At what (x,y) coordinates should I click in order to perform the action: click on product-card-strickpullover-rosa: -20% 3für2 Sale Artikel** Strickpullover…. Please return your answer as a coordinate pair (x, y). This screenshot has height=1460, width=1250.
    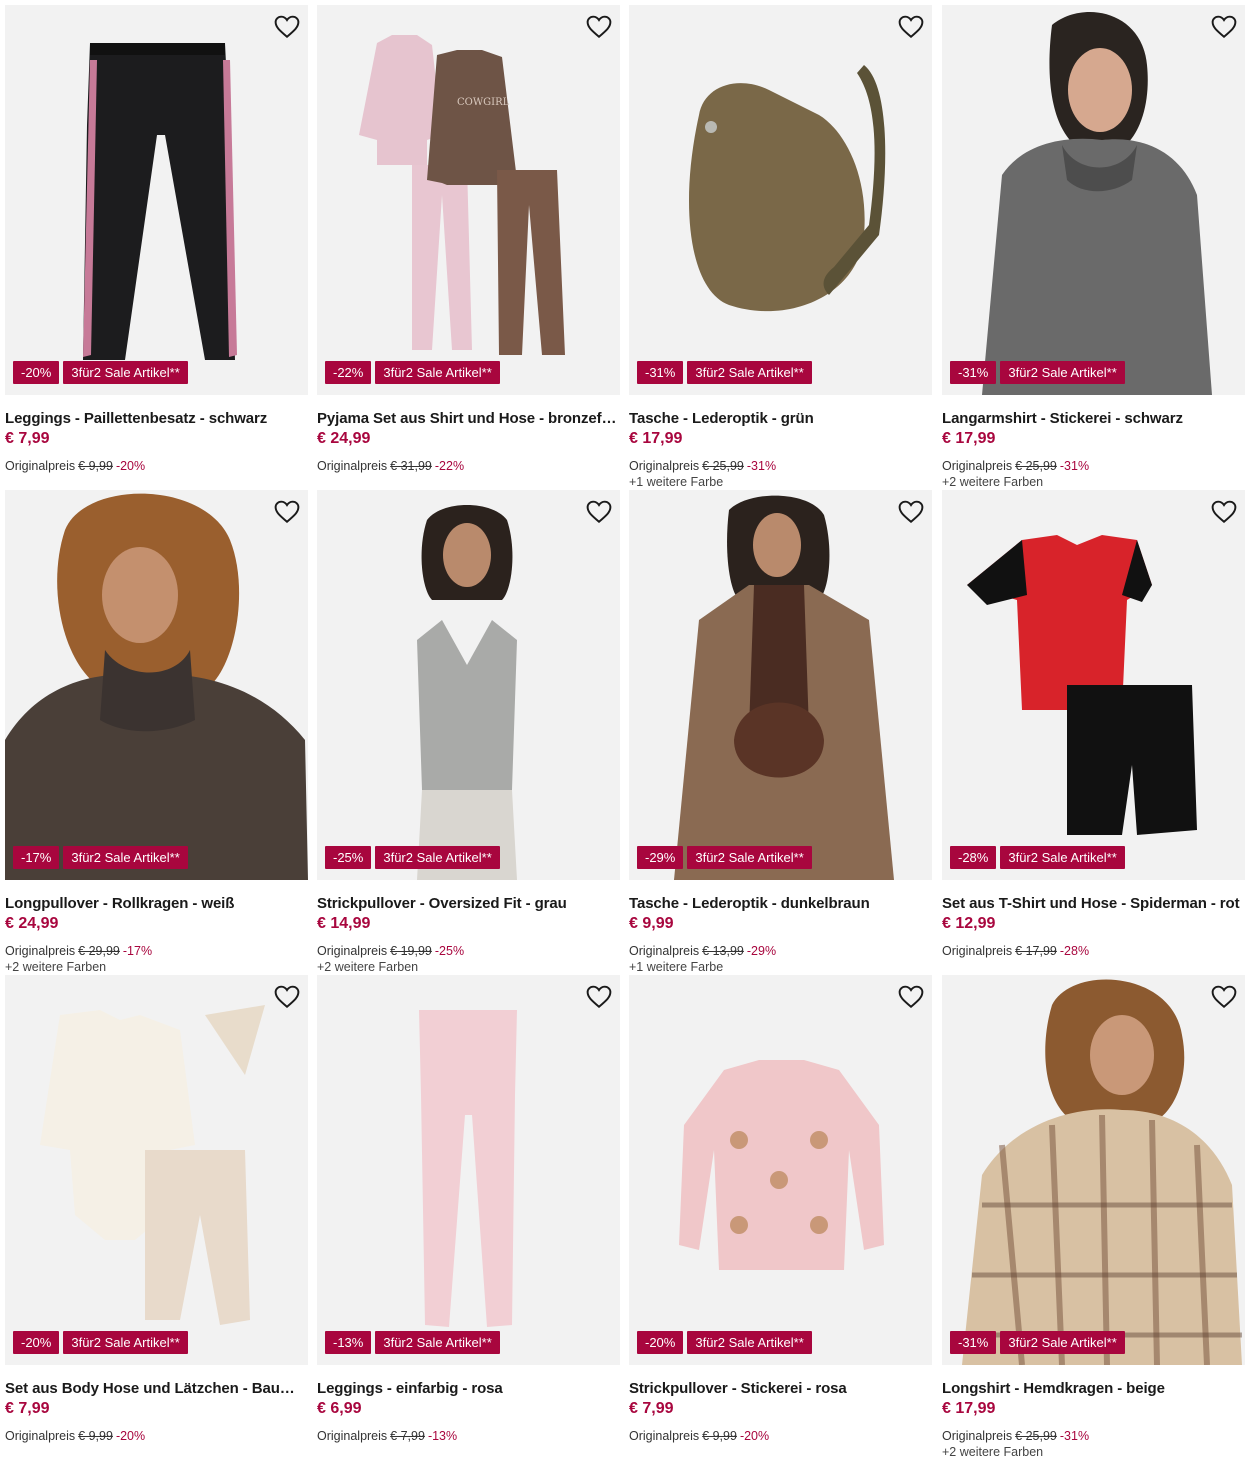
    Looking at the image, I should click on (780, 1215).